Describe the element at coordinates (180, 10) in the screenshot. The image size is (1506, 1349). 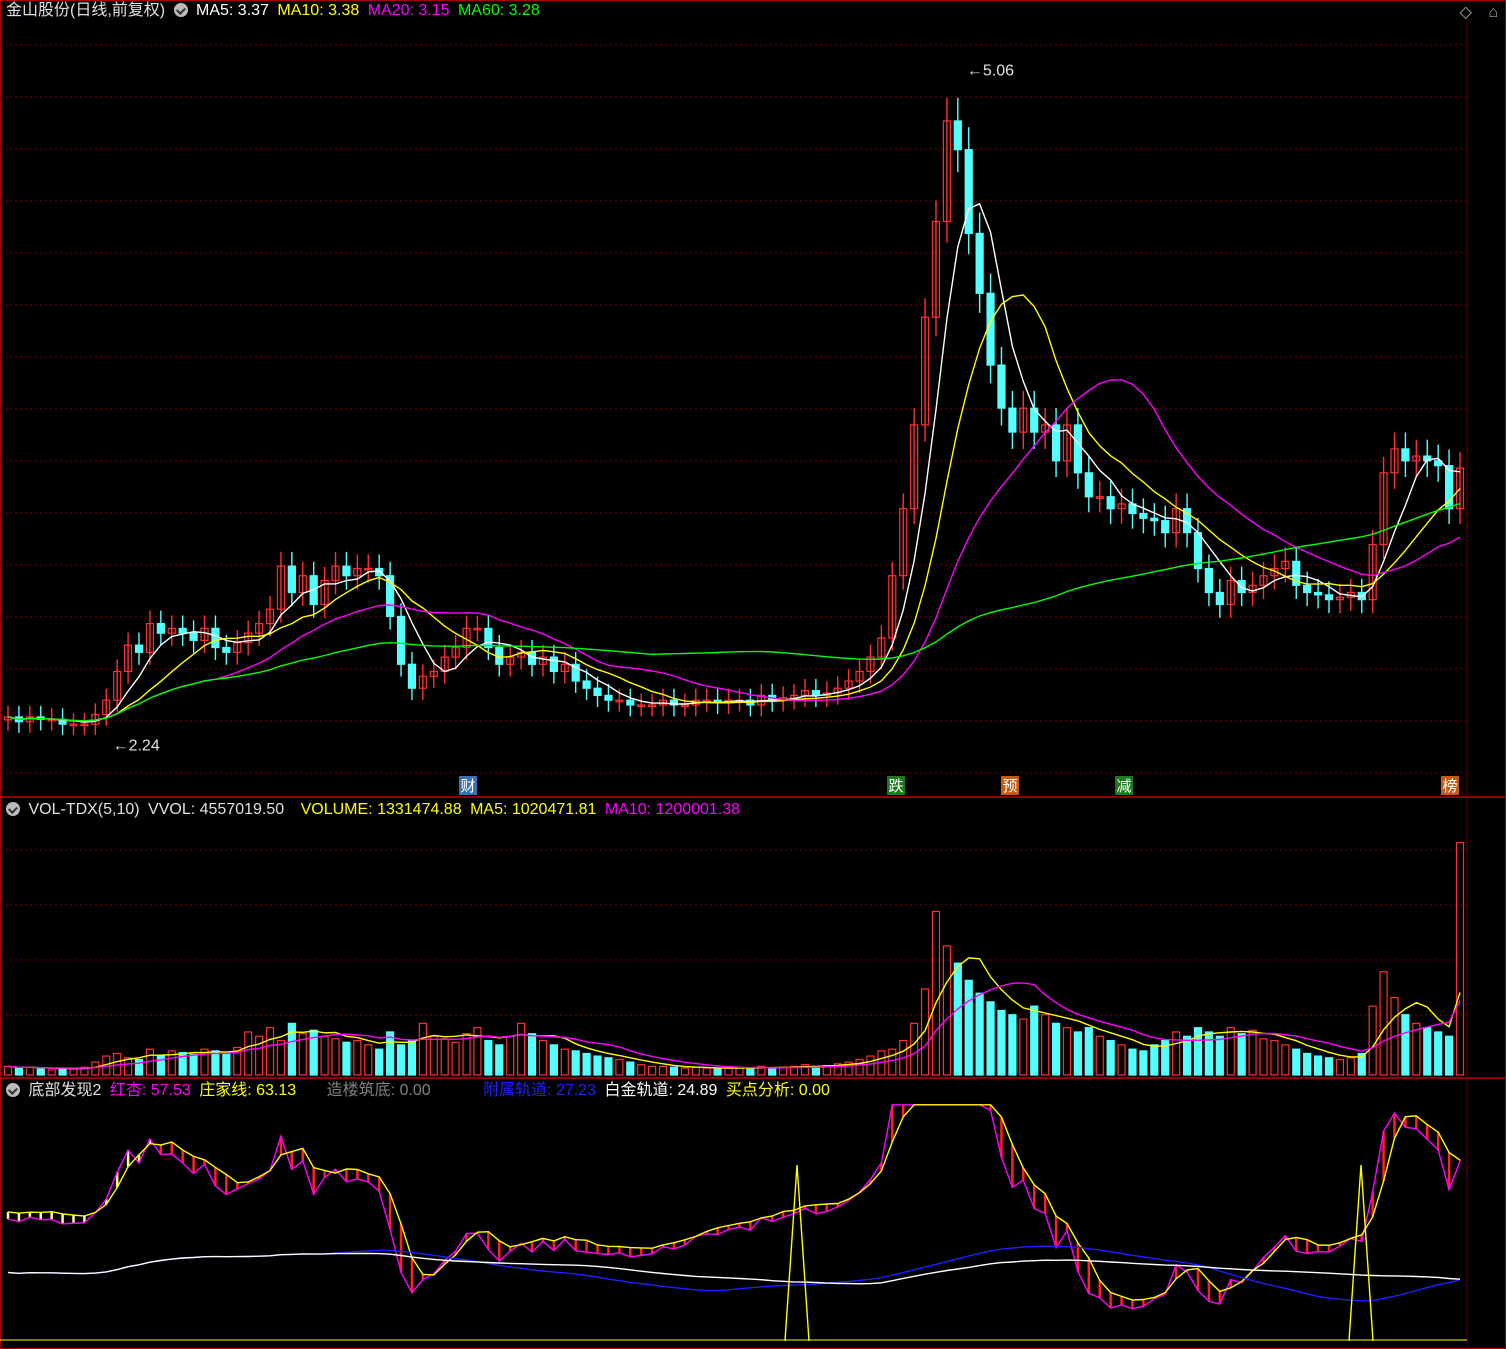
I see `settings-dot-icon` at that location.